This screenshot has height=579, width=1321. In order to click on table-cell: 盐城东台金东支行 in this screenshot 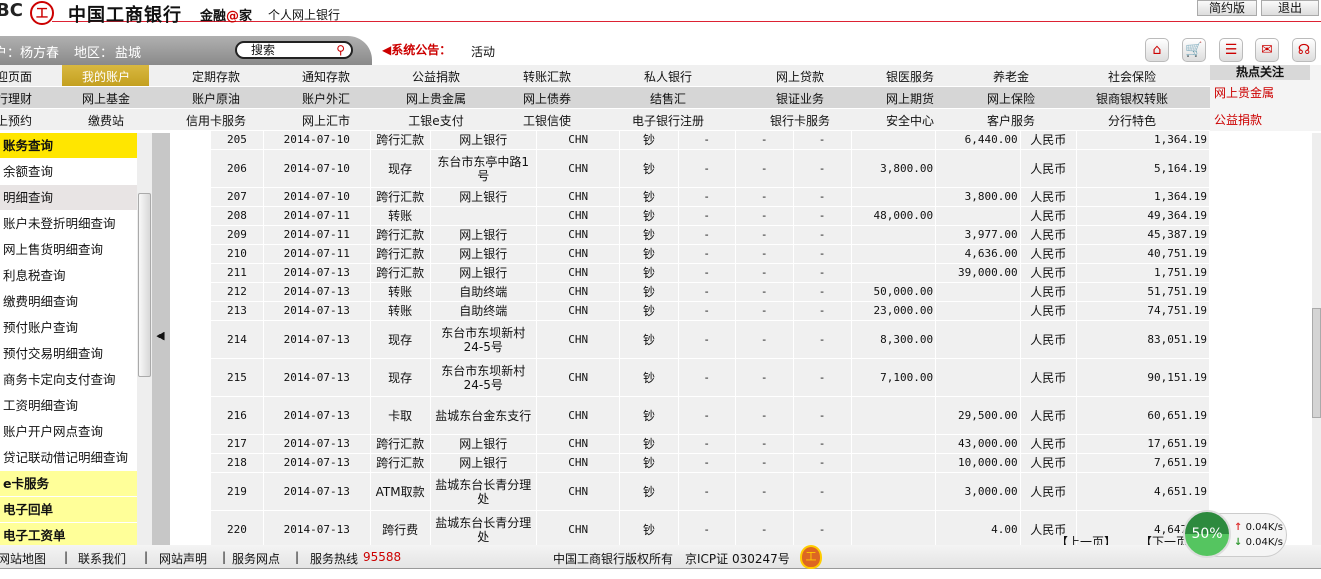, I will do `click(483, 415)`.